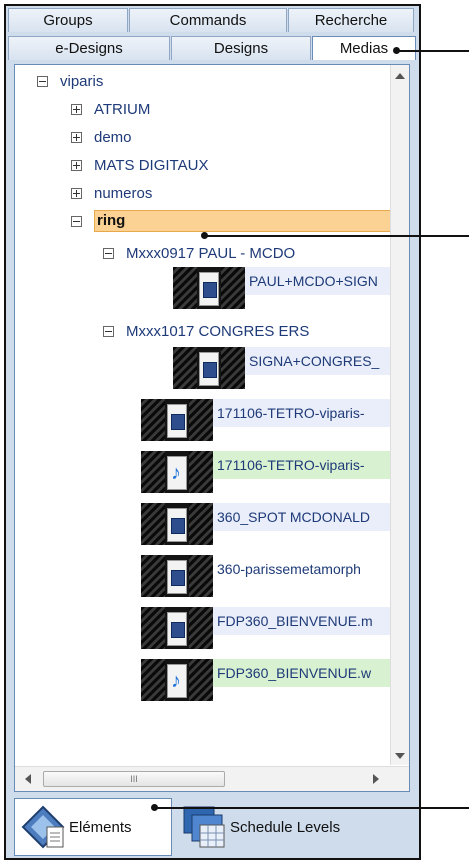 The image size is (473, 866). What do you see at coordinates (151, 165) in the screenshot?
I see `tree-node-label: MATS DIGITAUX` at bounding box center [151, 165].